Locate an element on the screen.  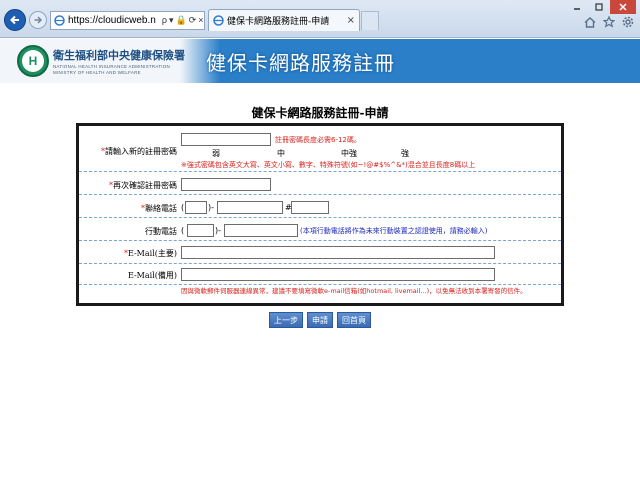
phone-row: *聯絡電話 ( )- # is located at coordinates (320, 207).